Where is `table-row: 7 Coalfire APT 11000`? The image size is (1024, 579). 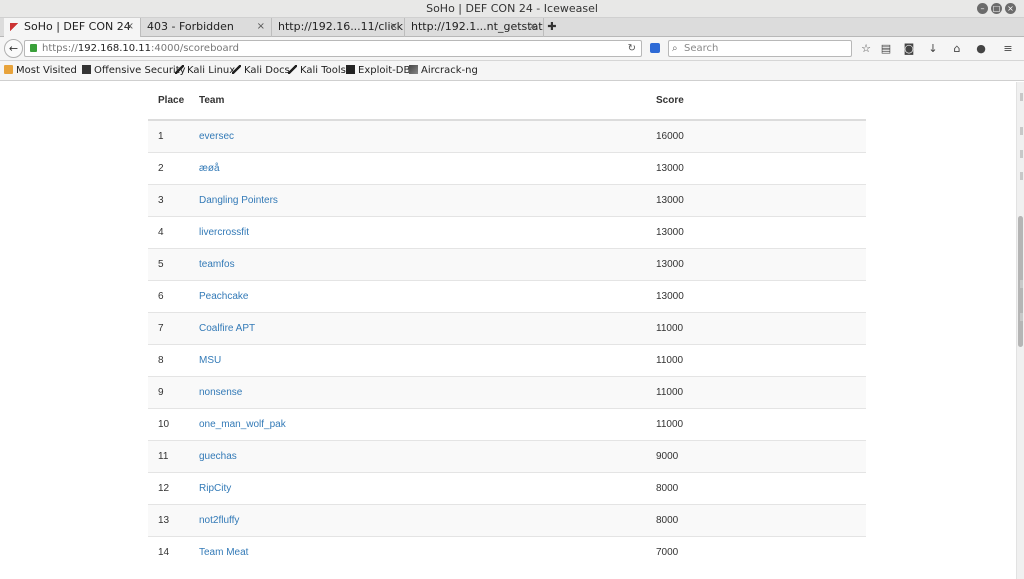 table-row: 7 Coalfire APT 11000 is located at coordinates (507, 327).